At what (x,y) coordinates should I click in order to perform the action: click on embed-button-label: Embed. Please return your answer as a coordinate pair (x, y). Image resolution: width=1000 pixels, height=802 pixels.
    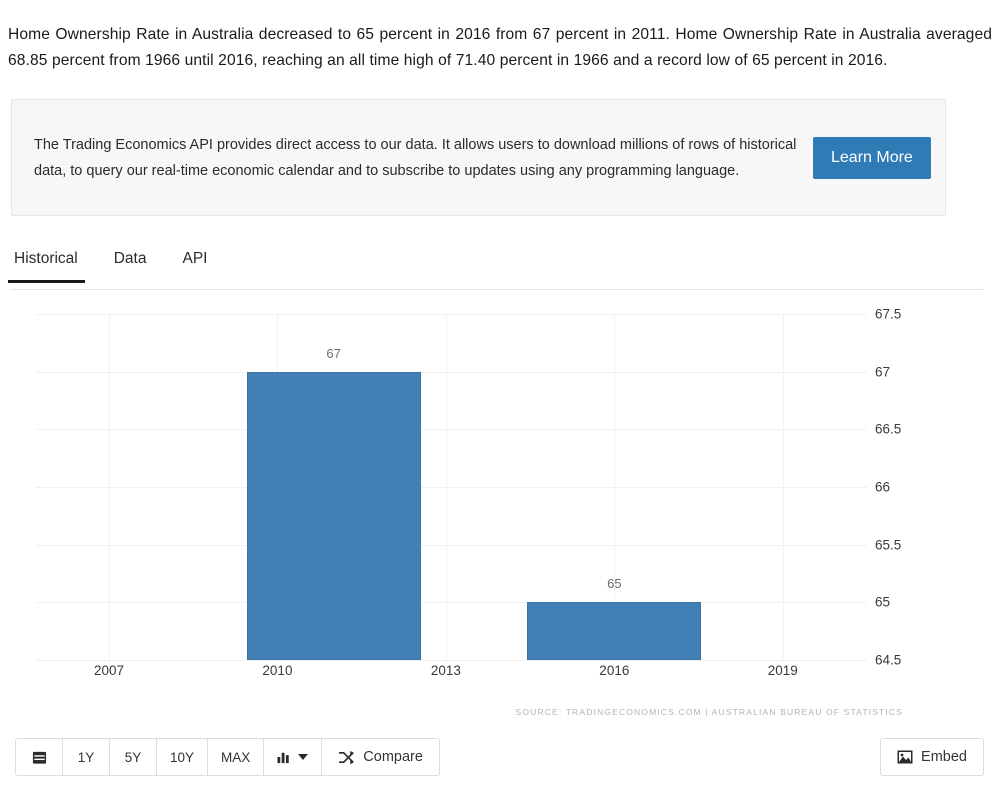
    Looking at the image, I should click on (944, 757).